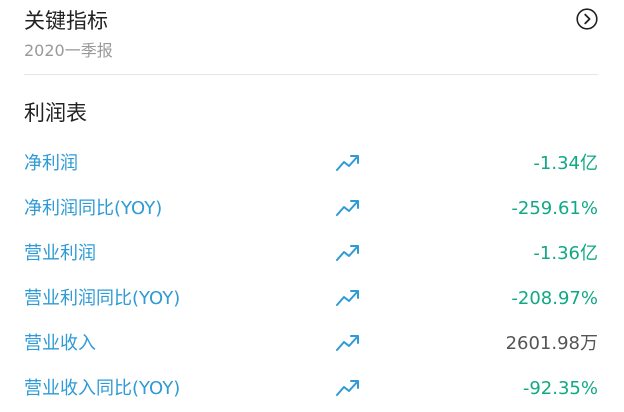 The height and width of the screenshot is (412, 624). What do you see at coordinates (565, 163) in the screenshot?
I see `metric-value: -1.34亿` at bounding box center [565, 163].